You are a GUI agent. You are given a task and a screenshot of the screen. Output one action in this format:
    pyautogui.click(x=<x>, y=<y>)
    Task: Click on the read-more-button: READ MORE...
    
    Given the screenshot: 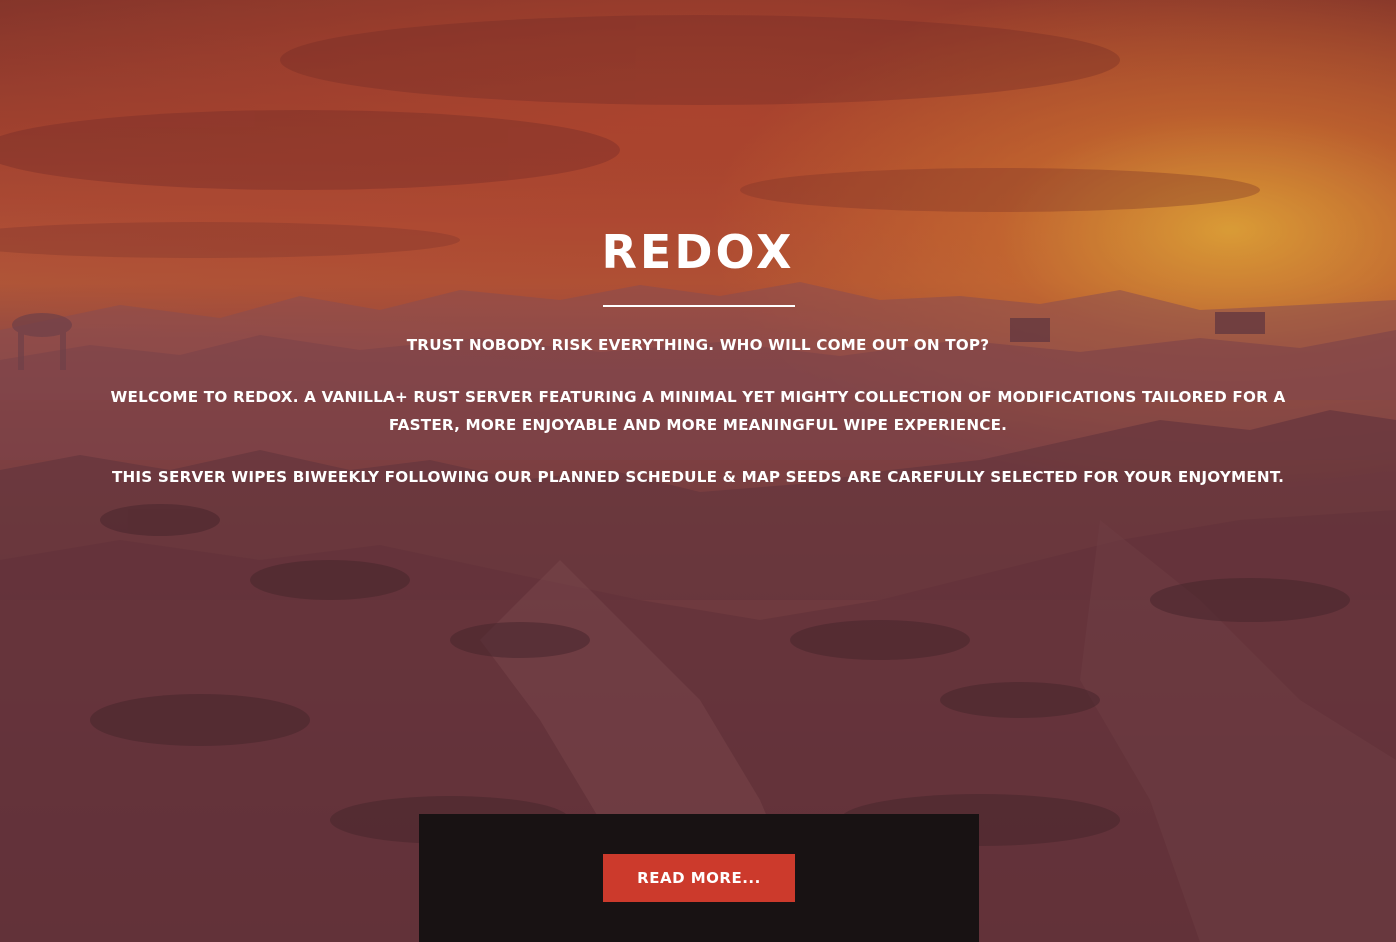 What is the action you would take?
    pyautogui.click(x=699, y=878)
    